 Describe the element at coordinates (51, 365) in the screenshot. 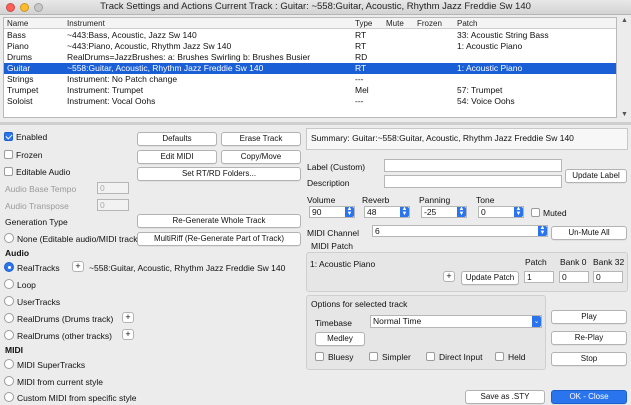

I see `midi-supertracks-label: MIDI SuperTracks` at that location.